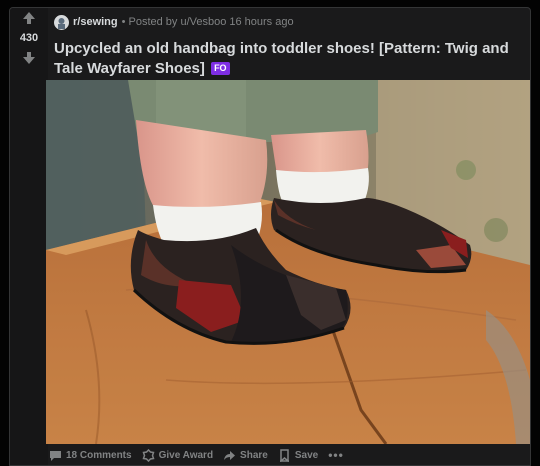 This screenshot has width=540, height=466. Describe the element at coordinates (61, 22) in the screenshot. I see `subreddit-icon` at that location.